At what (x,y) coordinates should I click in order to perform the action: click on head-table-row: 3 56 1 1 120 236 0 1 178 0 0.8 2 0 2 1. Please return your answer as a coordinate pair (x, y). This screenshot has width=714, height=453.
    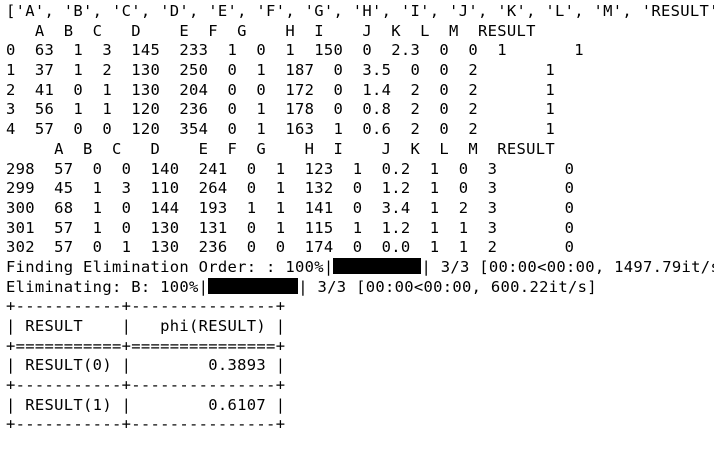
    Looking at the image, I should click on (281, 109).